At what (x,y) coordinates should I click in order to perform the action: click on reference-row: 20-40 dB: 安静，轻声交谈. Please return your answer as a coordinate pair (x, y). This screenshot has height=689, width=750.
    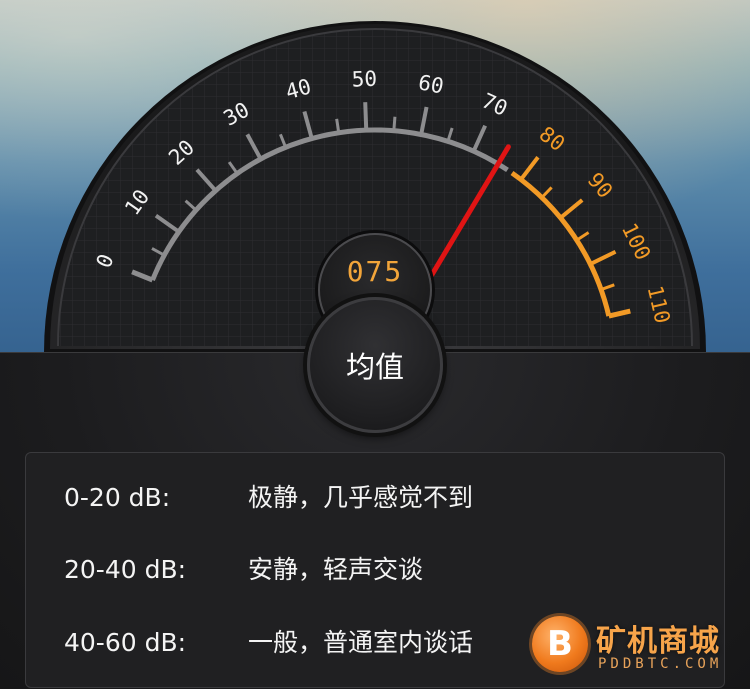
    Looking at the image, I should click on (243, 568).